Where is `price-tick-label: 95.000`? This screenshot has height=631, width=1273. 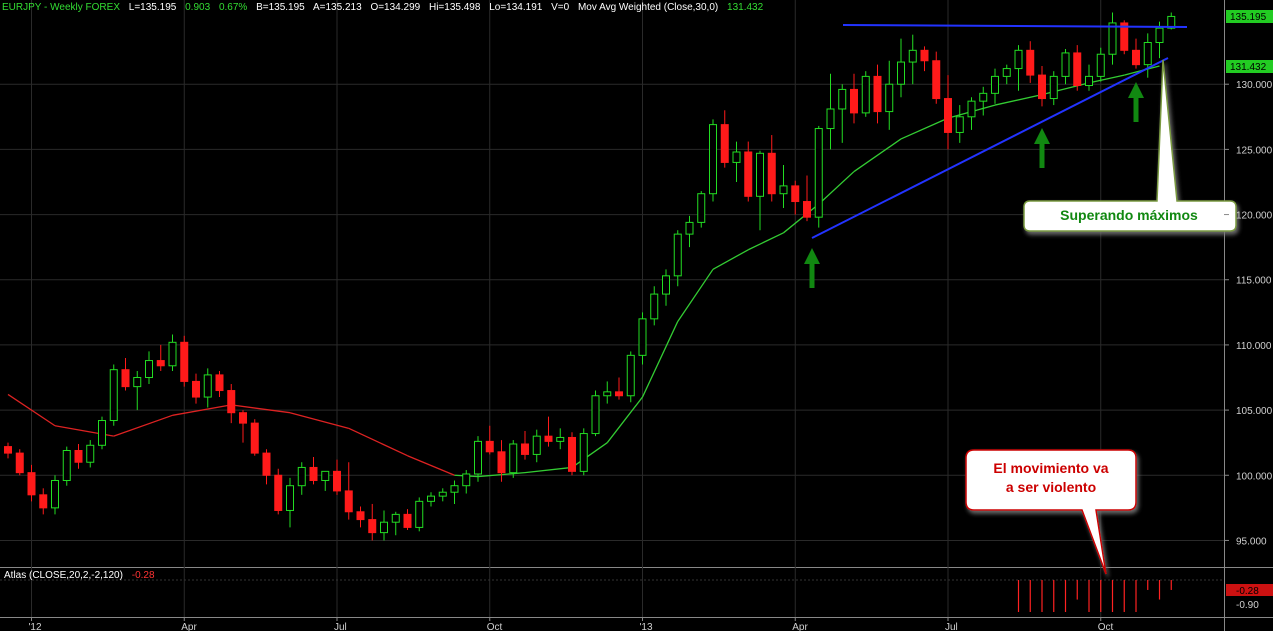
price-tick-label: 95.000 is located at coordinates (1251, 541).